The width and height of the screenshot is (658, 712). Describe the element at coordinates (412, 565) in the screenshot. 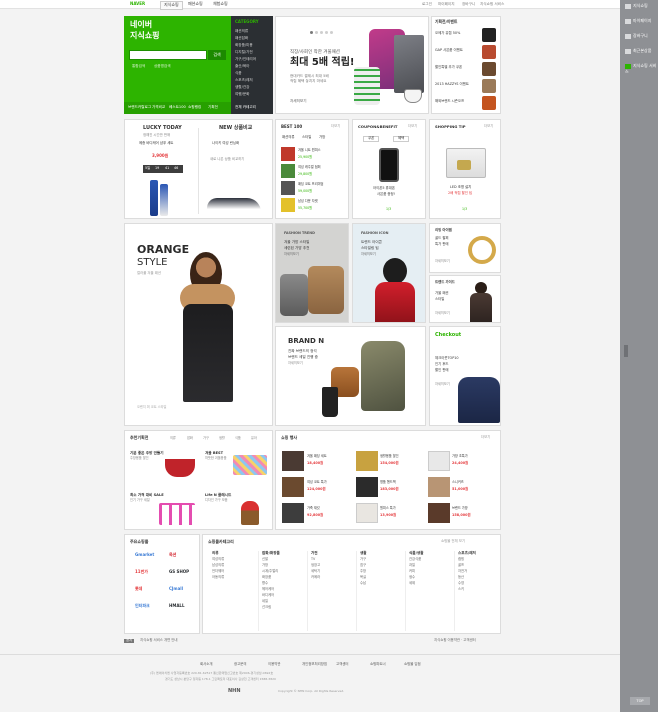

I see `mall-category-link: 과일` at that location.